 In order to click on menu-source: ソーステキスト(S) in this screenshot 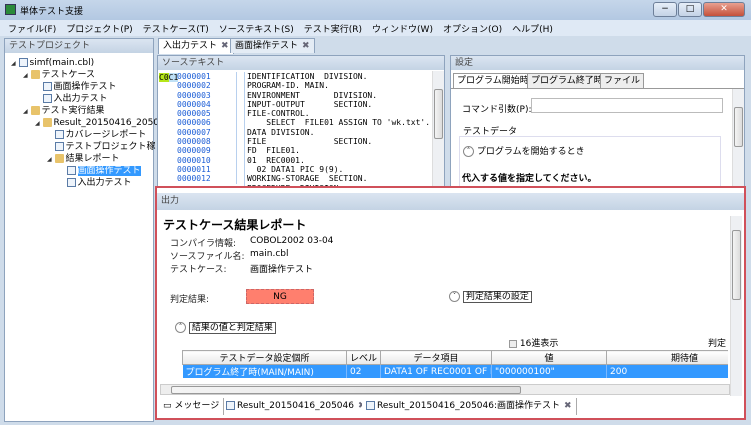, I will do `click(256, 28)`.